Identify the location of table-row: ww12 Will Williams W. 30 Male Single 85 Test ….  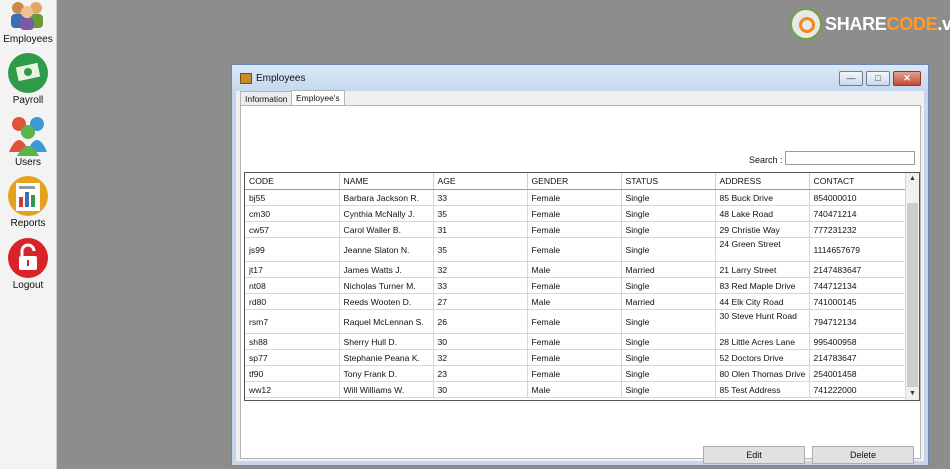
(575, 389).